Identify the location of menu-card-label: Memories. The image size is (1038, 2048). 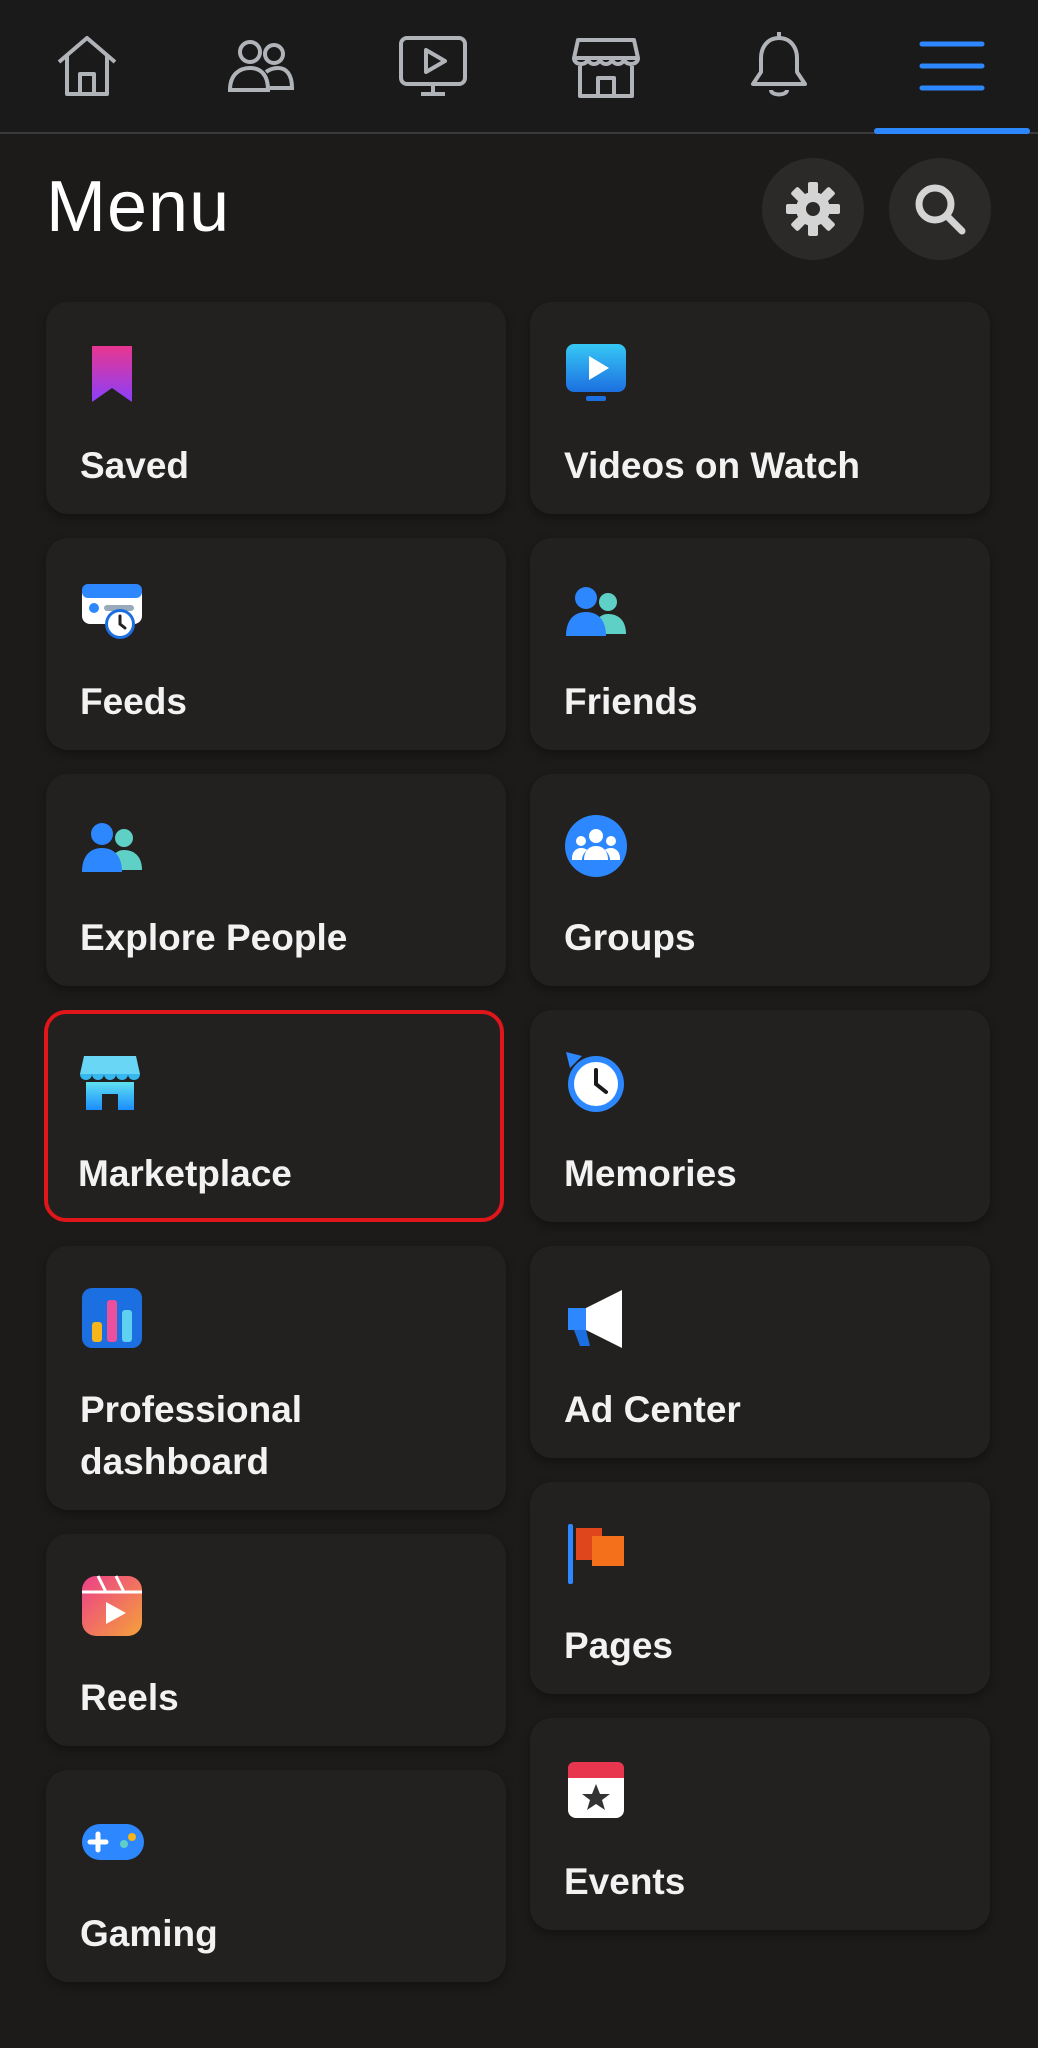
(650, 1173).